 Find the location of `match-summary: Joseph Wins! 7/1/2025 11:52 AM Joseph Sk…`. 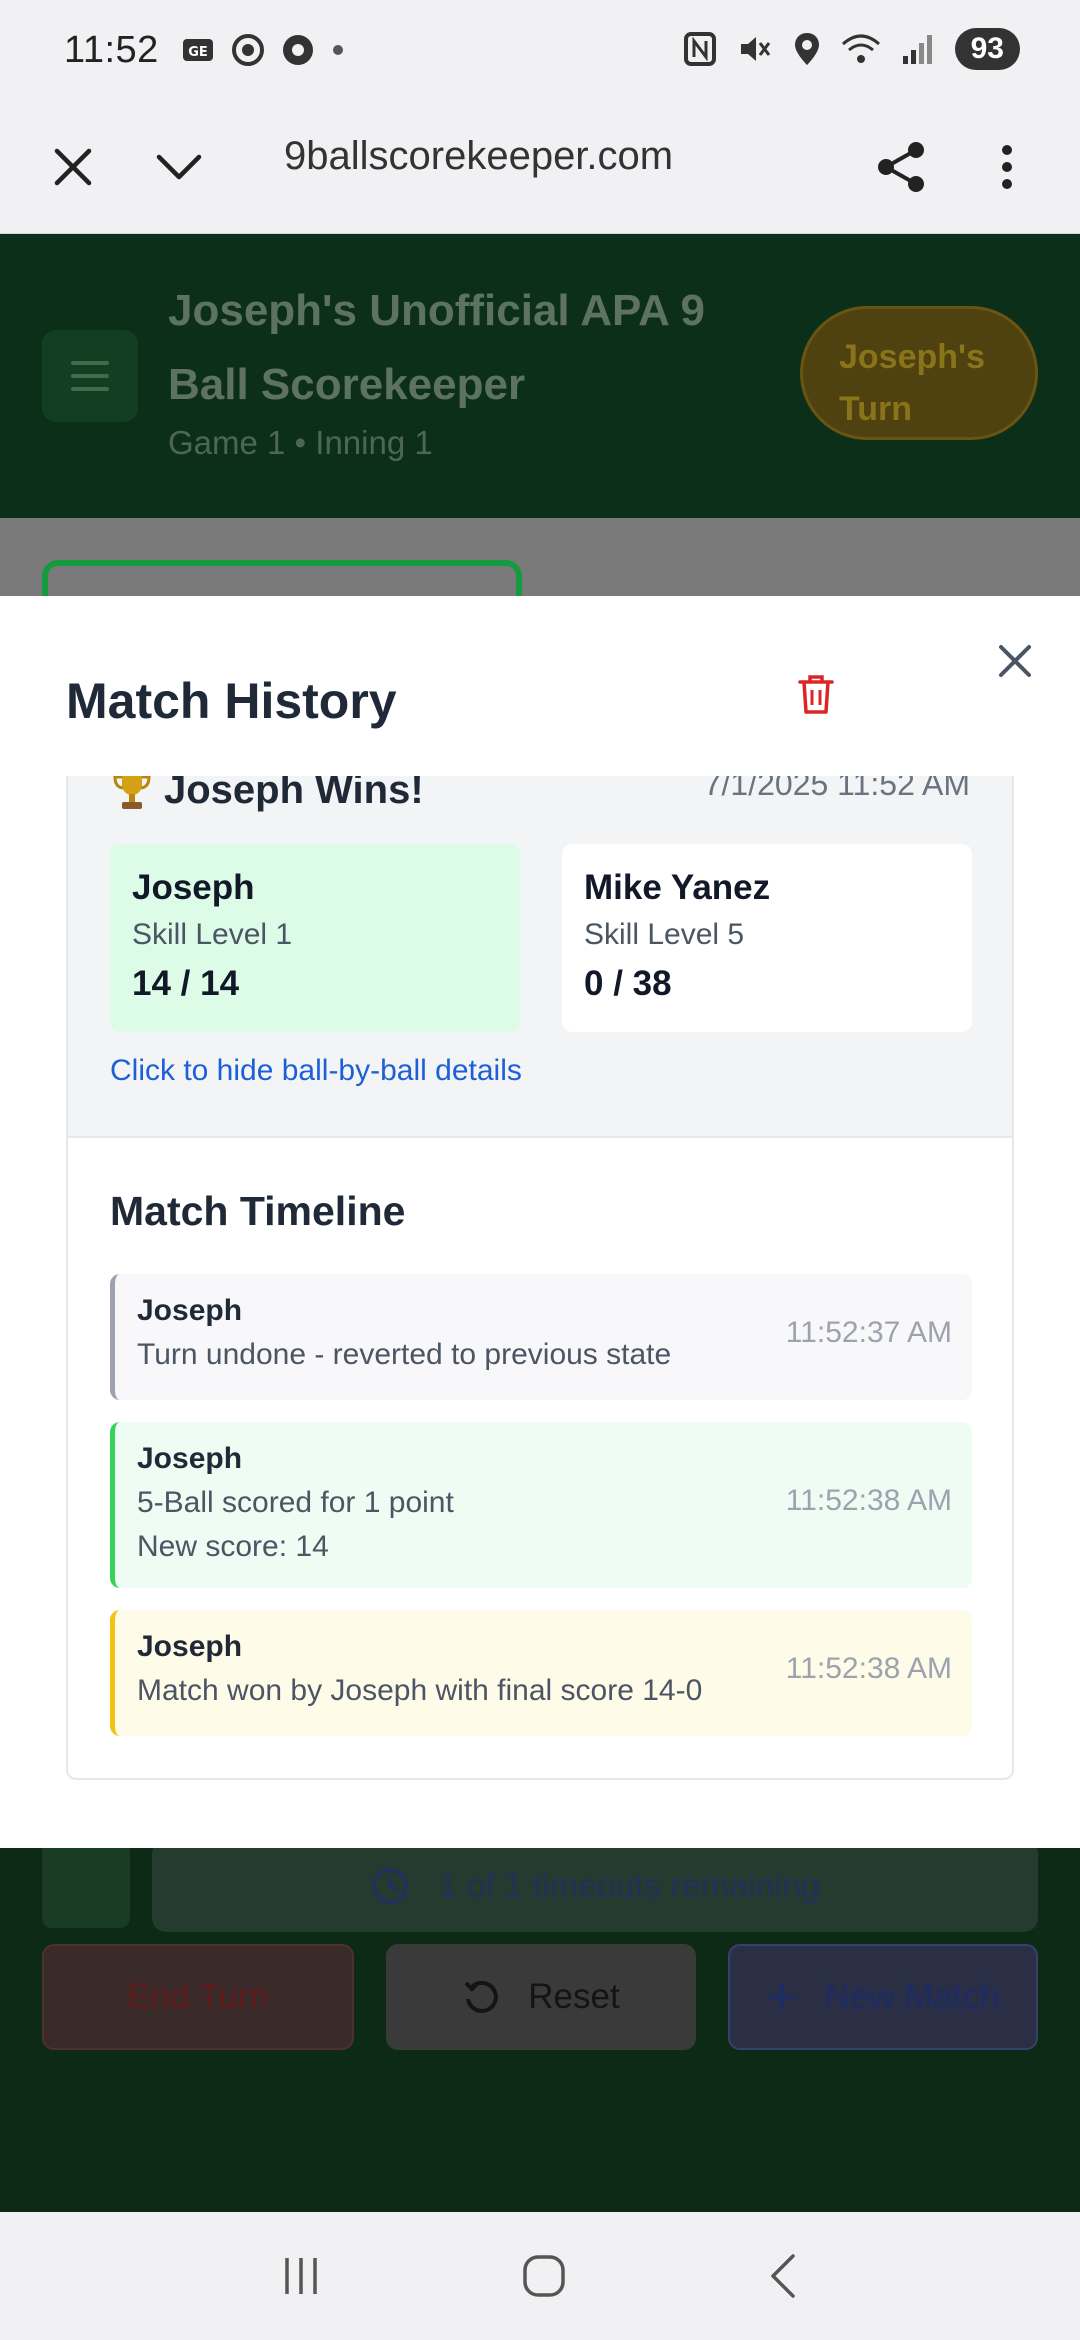

match-summary: Joseph Wins! 7/1/2025 11:52 AM Joseph Sk… is located at coordinates (540, 957).